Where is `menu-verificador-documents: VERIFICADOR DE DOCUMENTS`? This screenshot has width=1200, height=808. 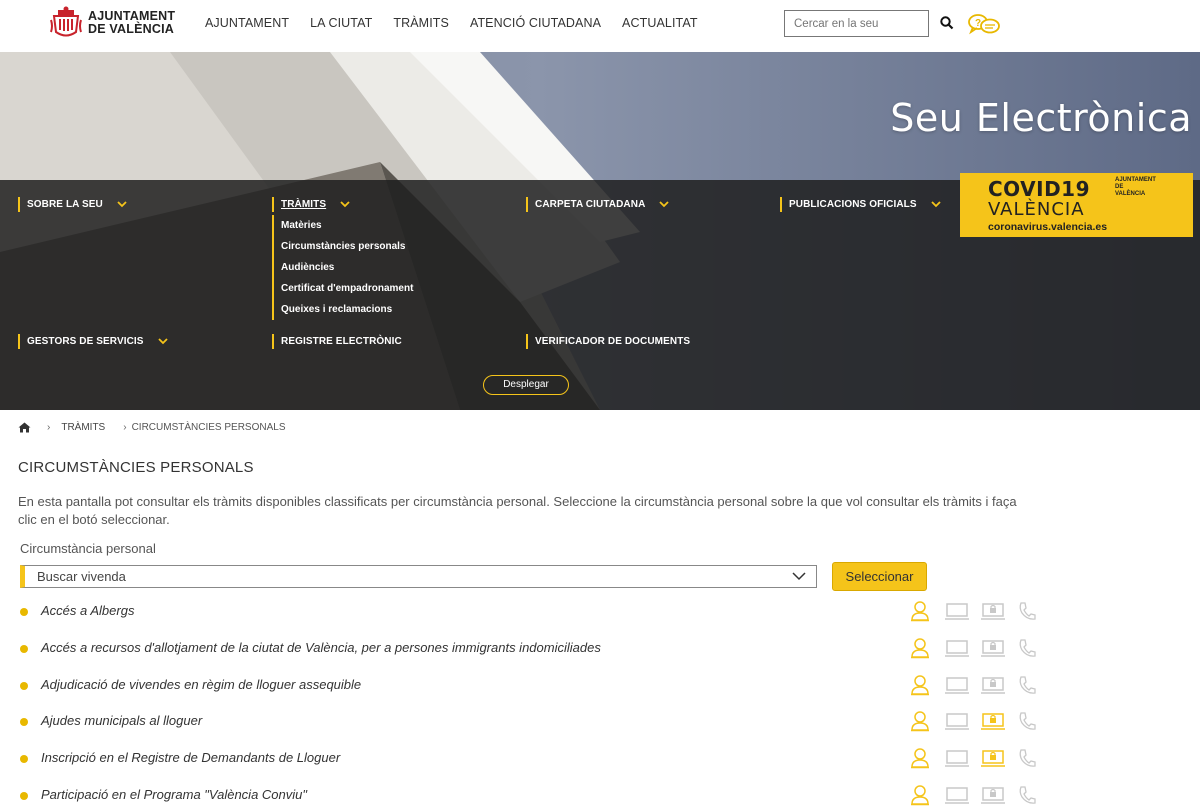
menu-verificador-documents: VERIFICADOR DE DOCUMENTS is located at coordinates (608, 341).